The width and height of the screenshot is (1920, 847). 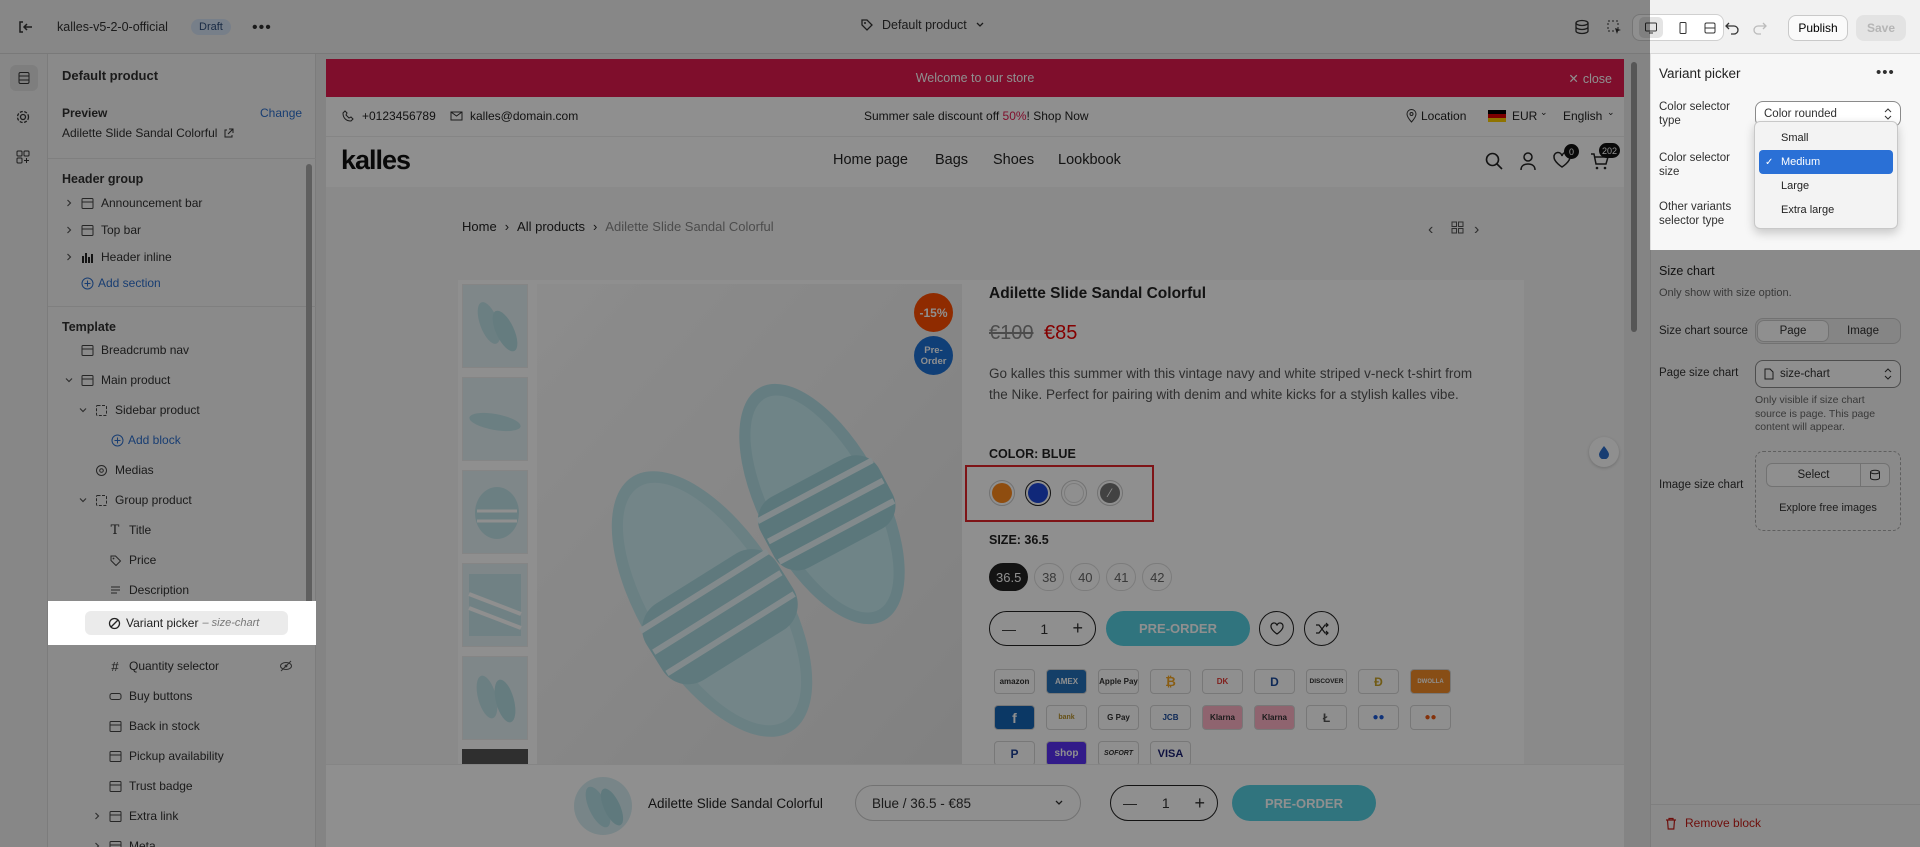 What do you see at coordinates (399, 116) in the screenshot?
I see `store-phone: +0123456789` at bounding box center [399, 116].